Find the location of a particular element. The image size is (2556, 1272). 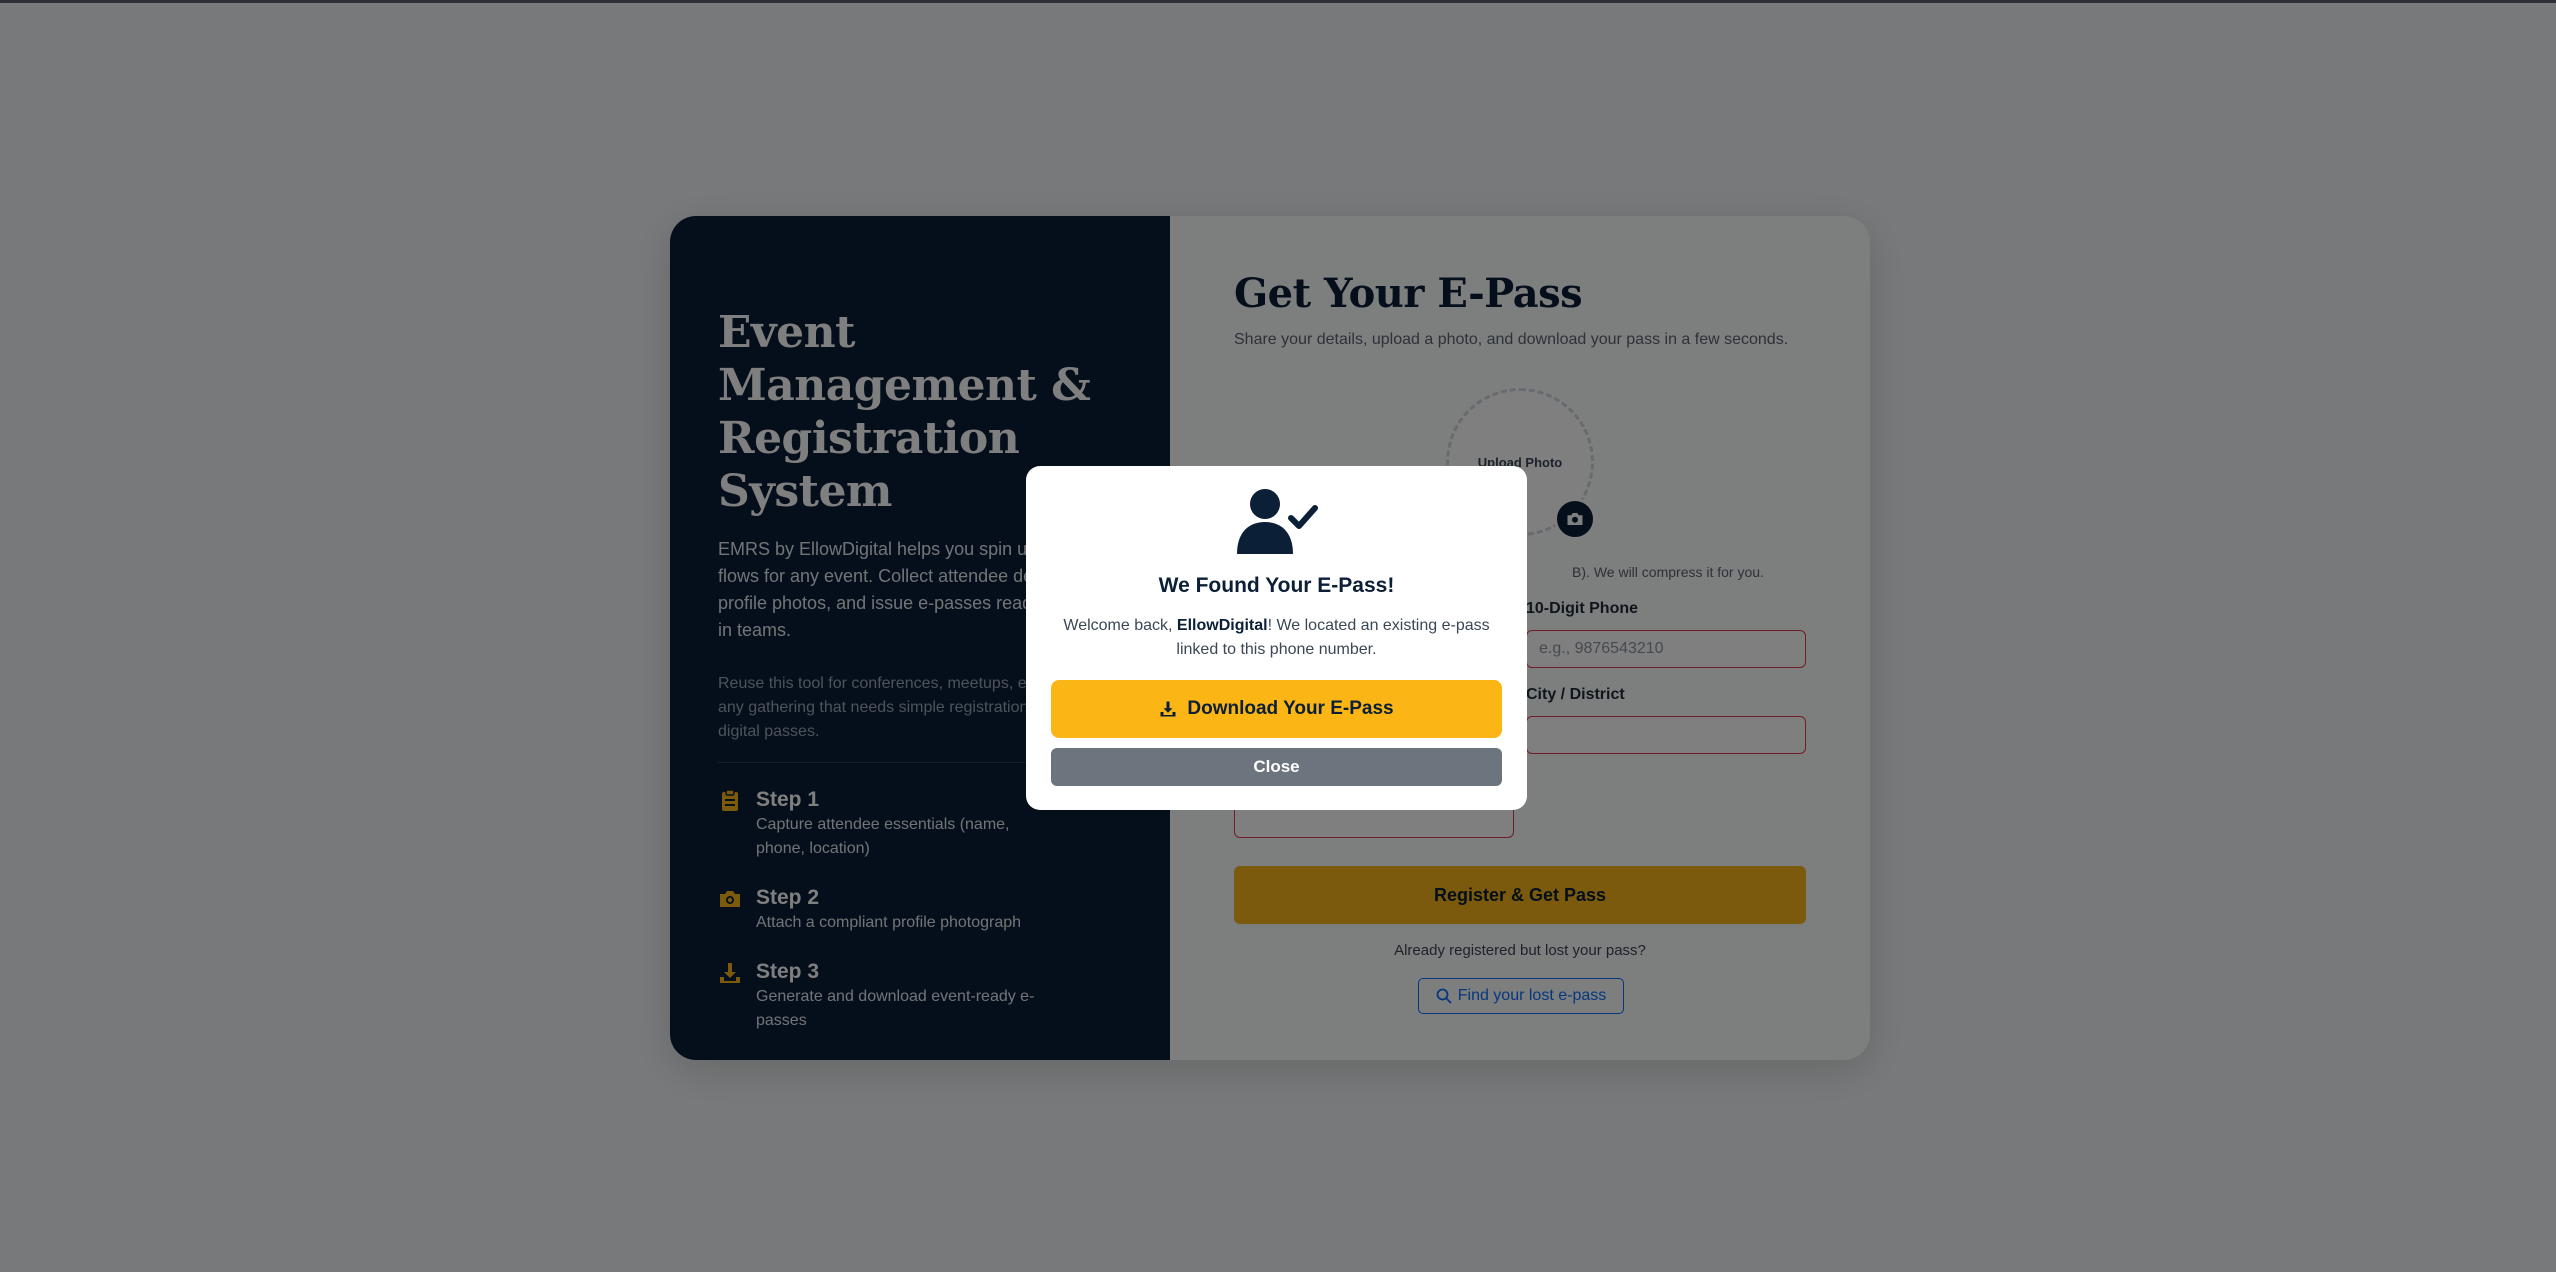

close-button: Close is located at coordinates (1276, 767).